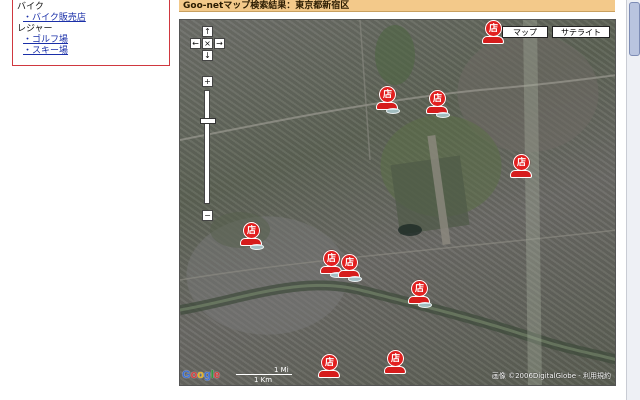 This screenshot has width=640, height=400. Describe the element at coordinates (207, 81) in the screenshot. I see `zoom-in-button: +` at that location.